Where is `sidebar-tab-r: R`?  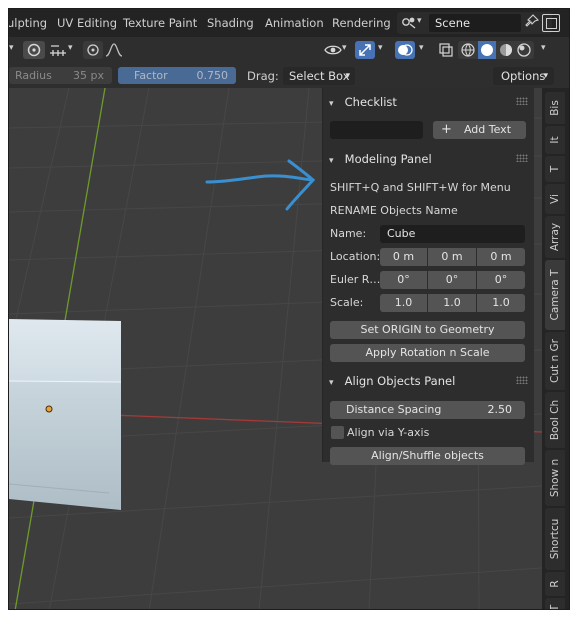 sidebar-tab-r: R is located at coordinates (555, 584).